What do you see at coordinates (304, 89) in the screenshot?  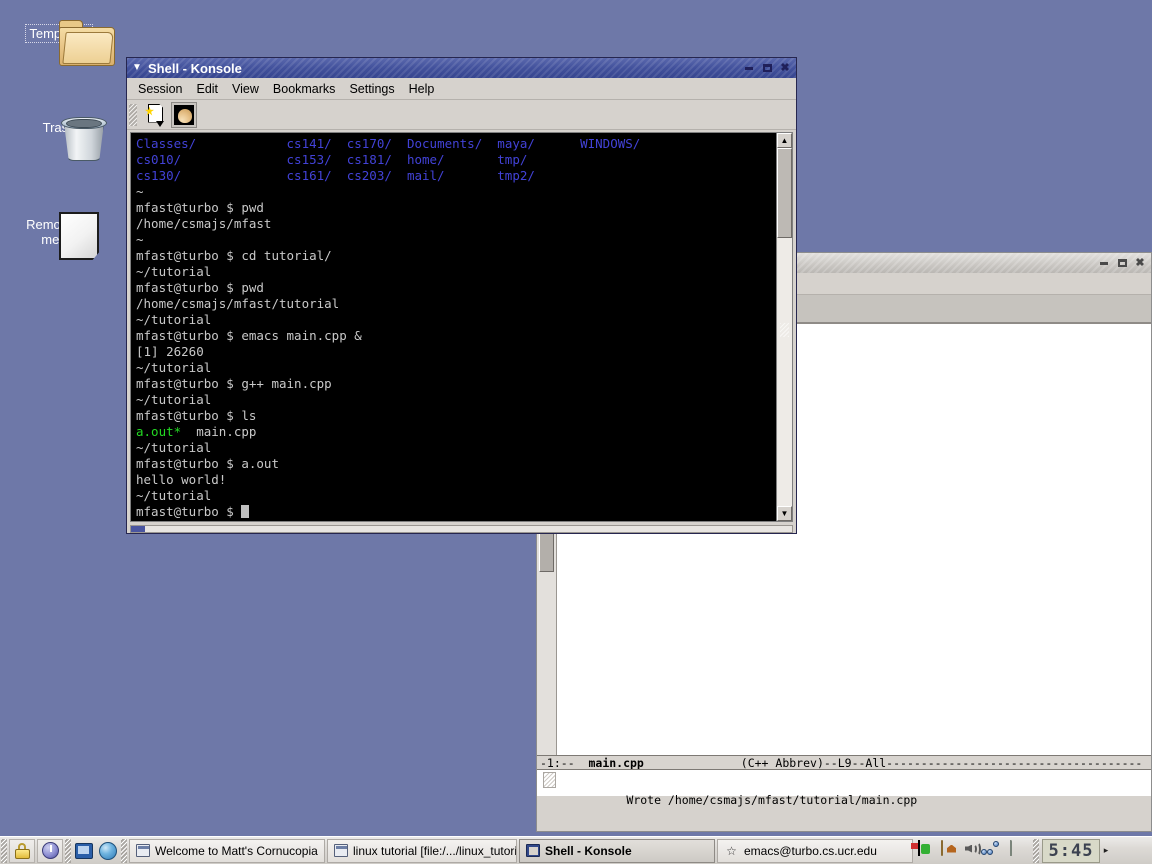 I see `menu-bookmarks: Bookmarks` at bounding box center [304, 89].